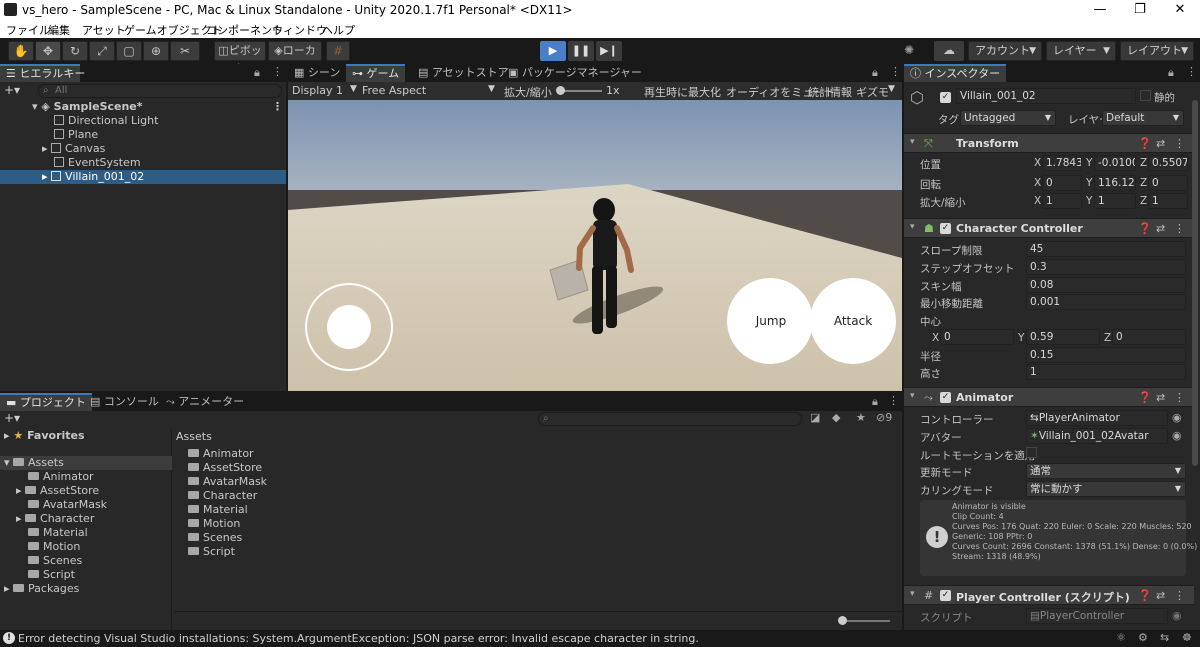  What do you see at coordinates (143, 149) in the screenshot?
I see `hierarchy-item: ▸ Canvas` at bounding box center [143, 149].